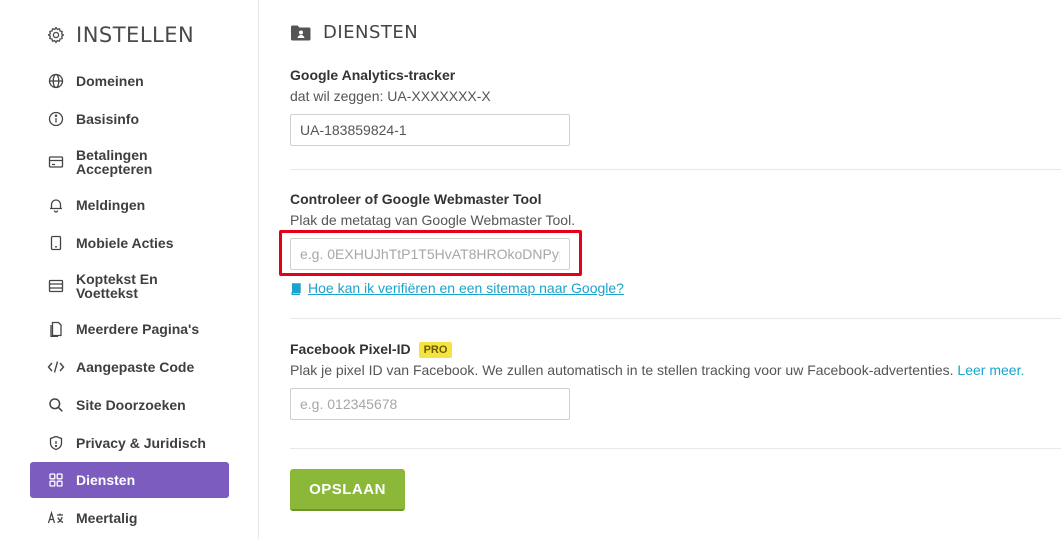 The width and height of the screenshot is (1061, 539). I want to click on credit-card-icon, so click(56, 162).